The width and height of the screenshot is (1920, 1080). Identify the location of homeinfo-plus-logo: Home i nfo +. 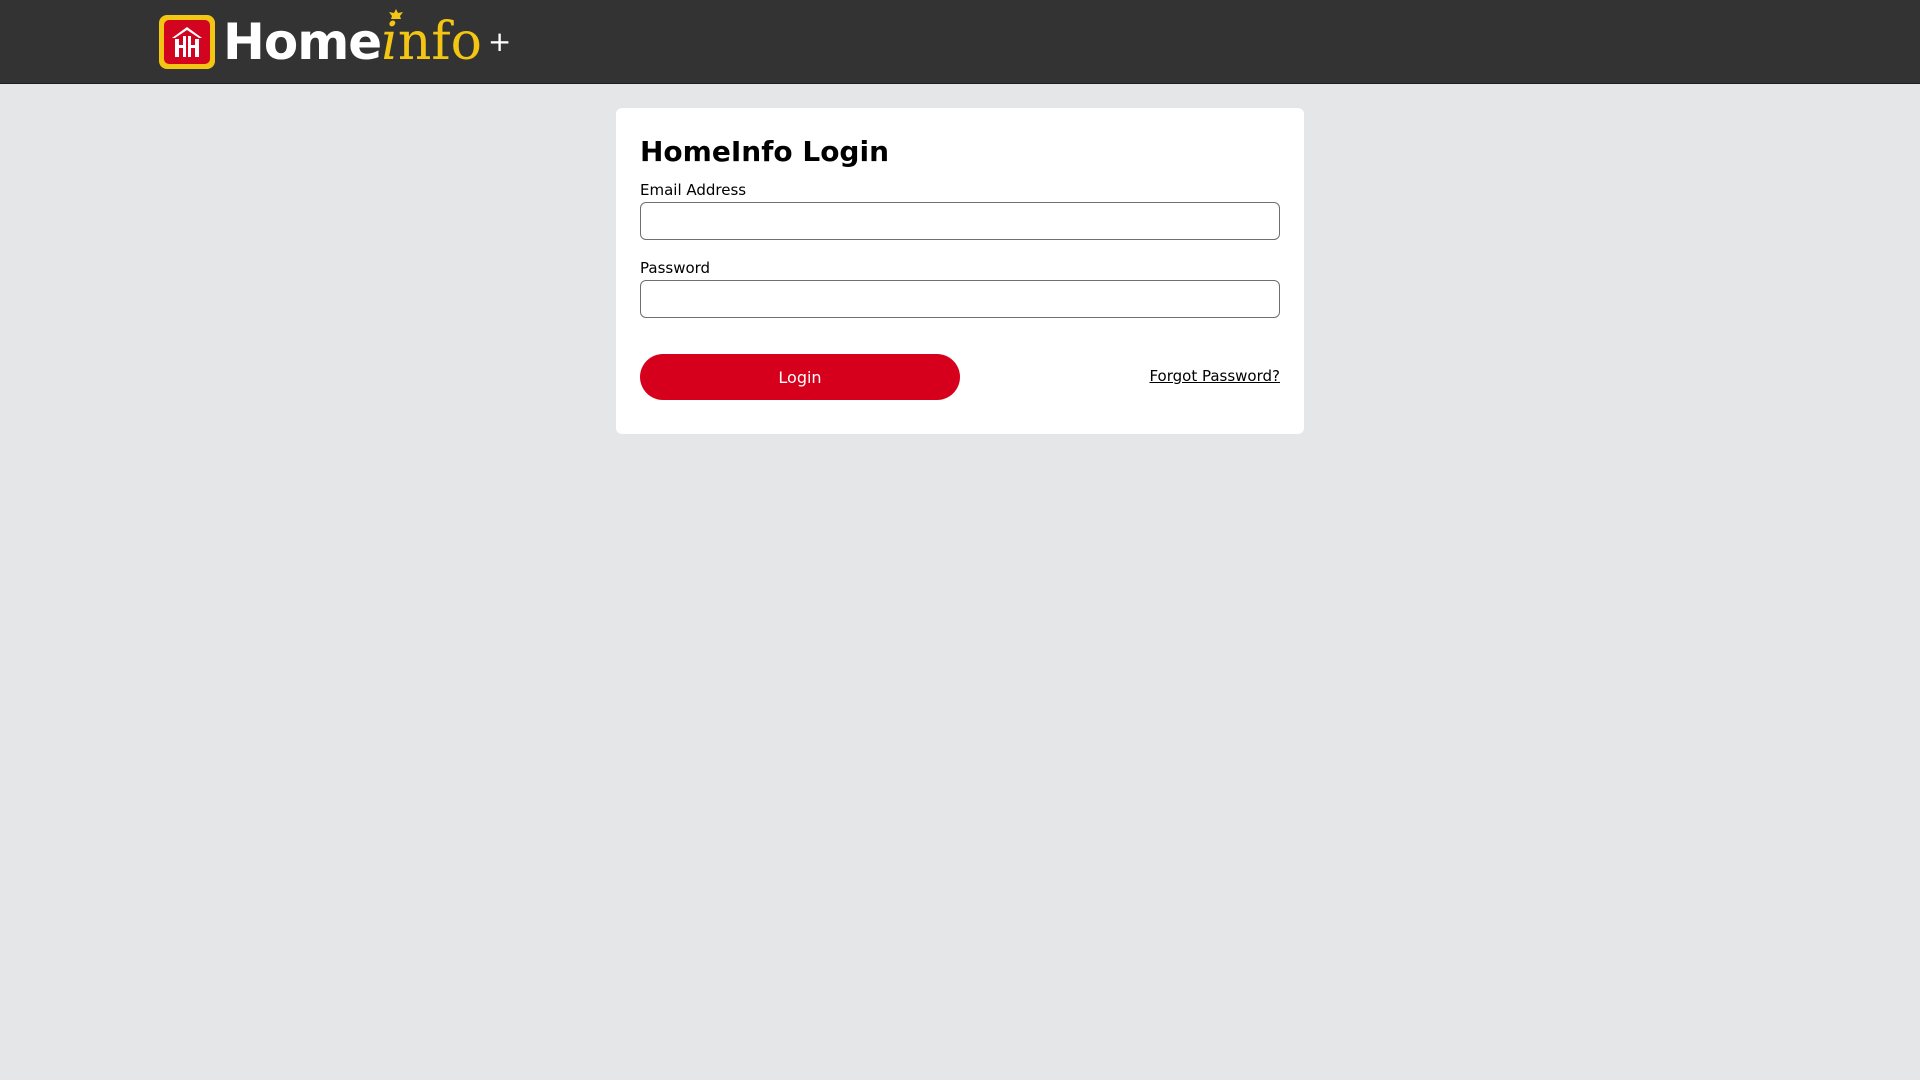
(335, 40).